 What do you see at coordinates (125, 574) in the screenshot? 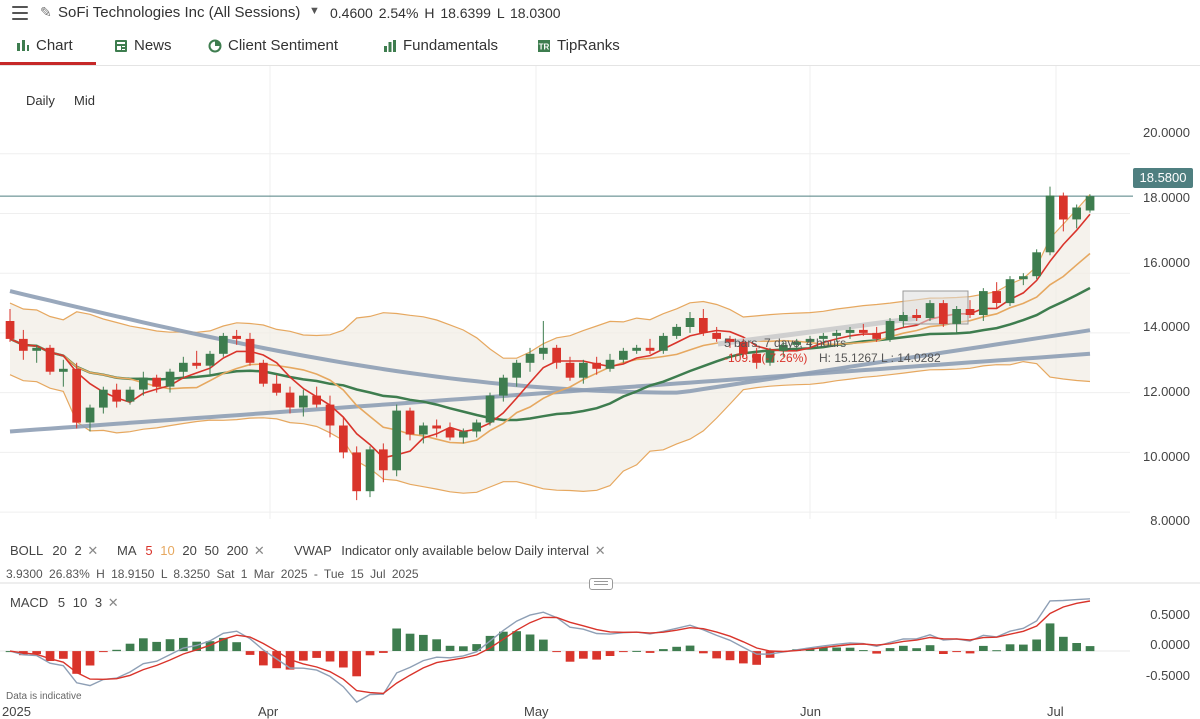
I see `range-high: H 18.9150` at bounding box center [125, 574].